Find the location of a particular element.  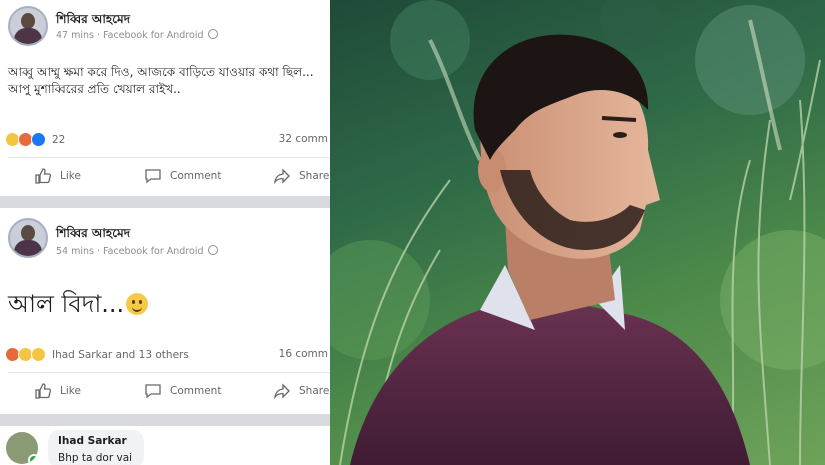

commenter-avatar is located at coordinates (22, 448).